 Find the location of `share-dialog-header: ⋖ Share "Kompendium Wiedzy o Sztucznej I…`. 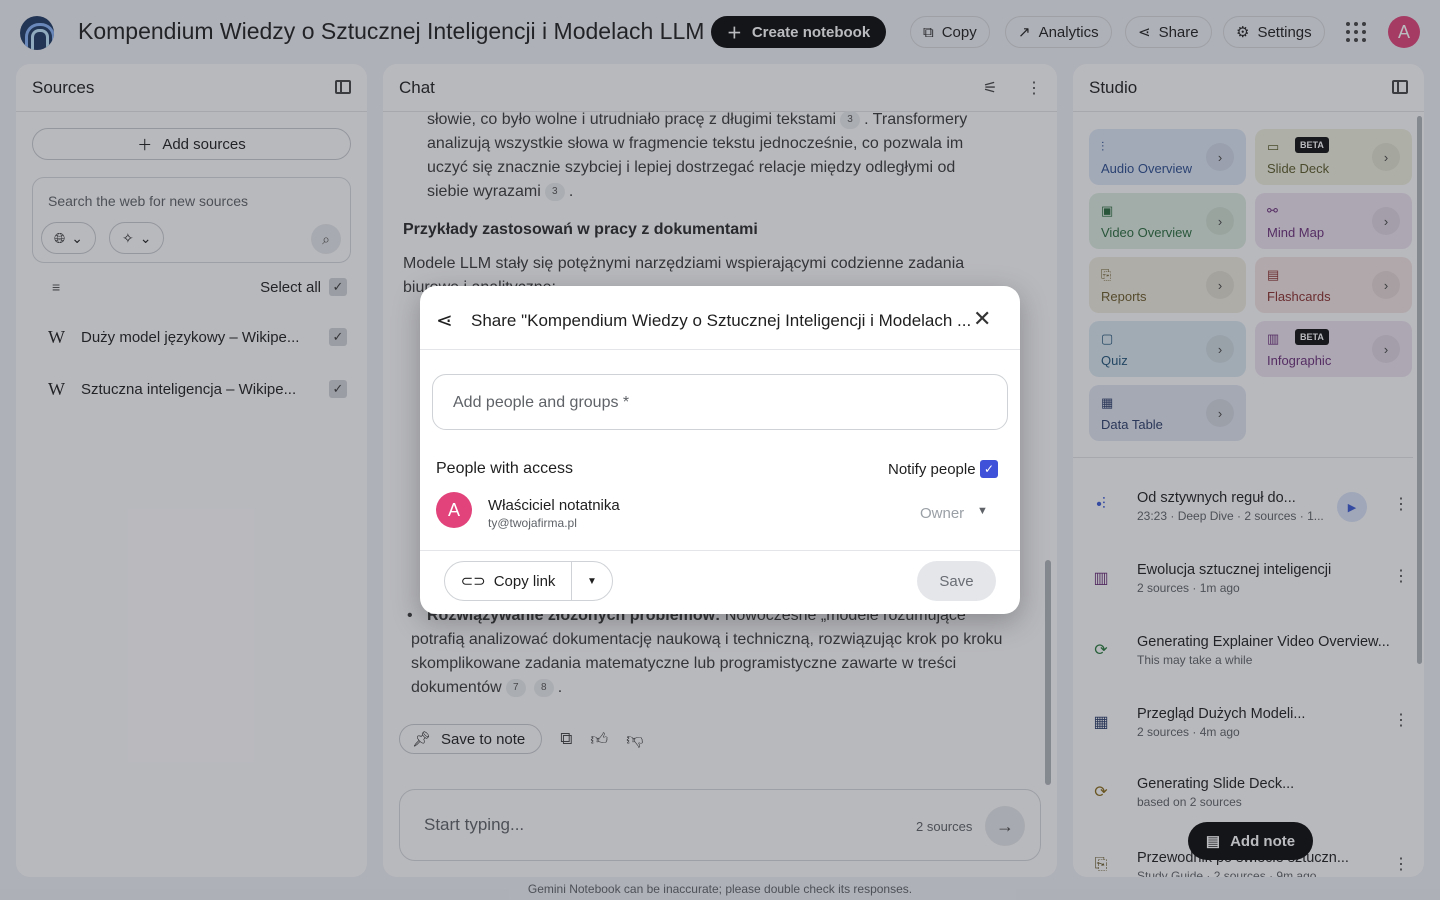

share-dialog-header: ⋖ Share "Kompendium Wiedzy o Sztucznej I… is located at coordinates (720, 318).